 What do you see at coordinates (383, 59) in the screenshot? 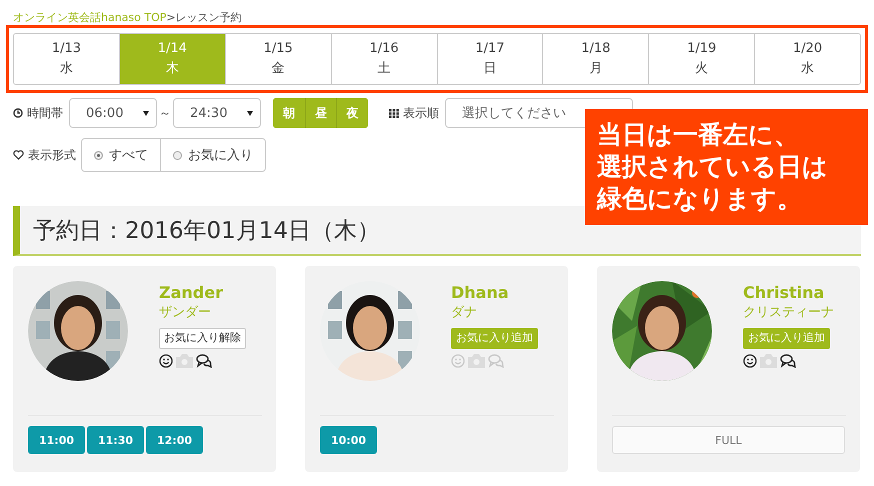
I see `date-tab: 1/16 土` at bounding box center [383, 59].